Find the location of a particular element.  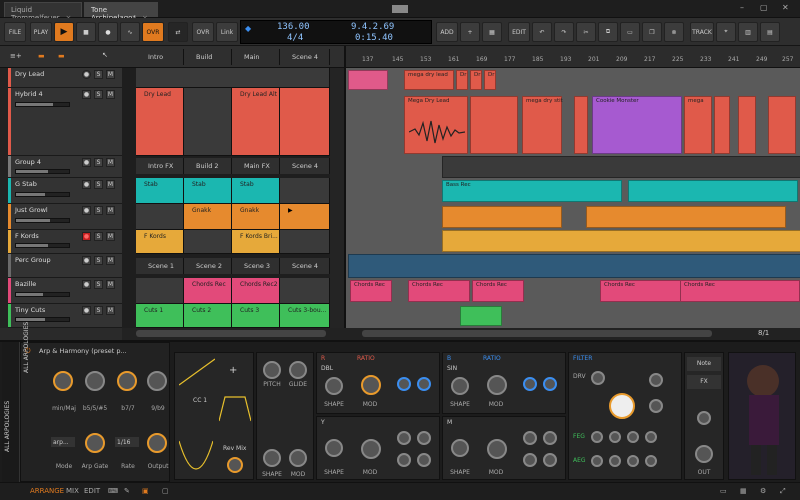

arranger-clip: mega dry lead is located at coordinates (429, 80).